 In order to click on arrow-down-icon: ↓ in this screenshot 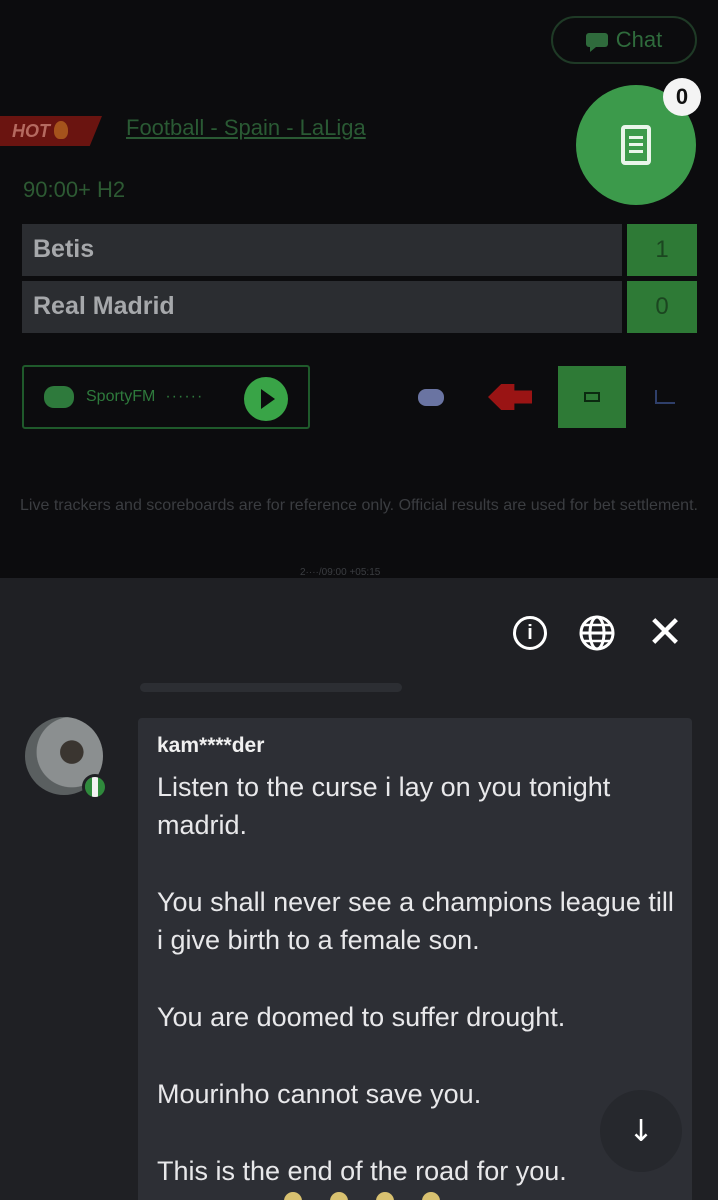, I will do `click(641, 1131)`.